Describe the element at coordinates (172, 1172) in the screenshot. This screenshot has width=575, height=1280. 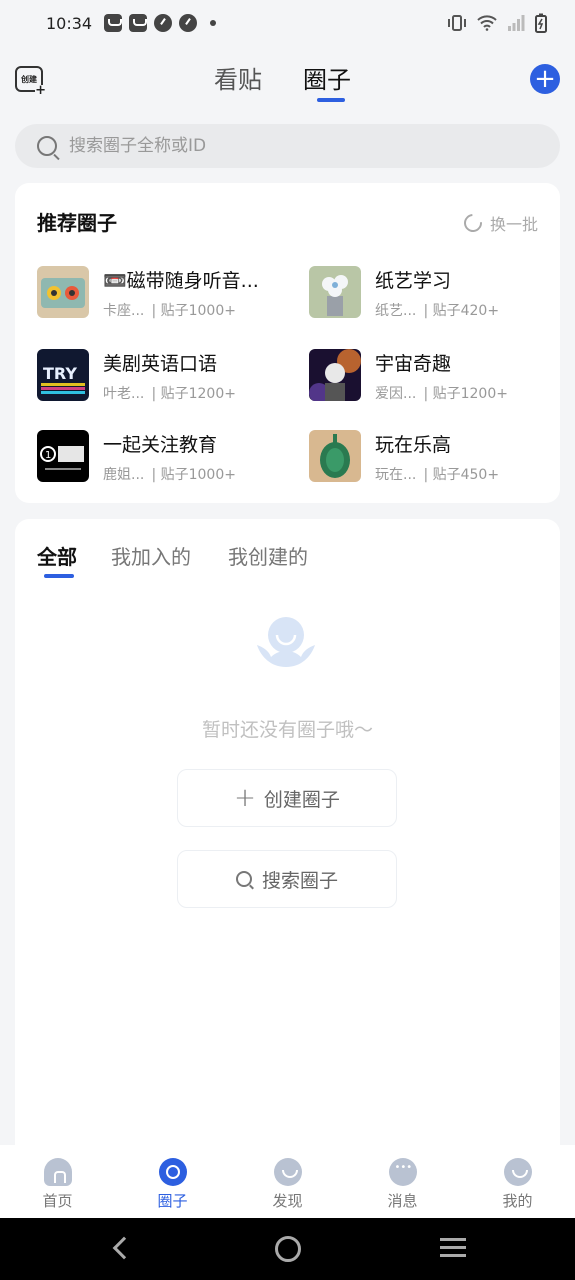
I see `circle-icon` at that location.